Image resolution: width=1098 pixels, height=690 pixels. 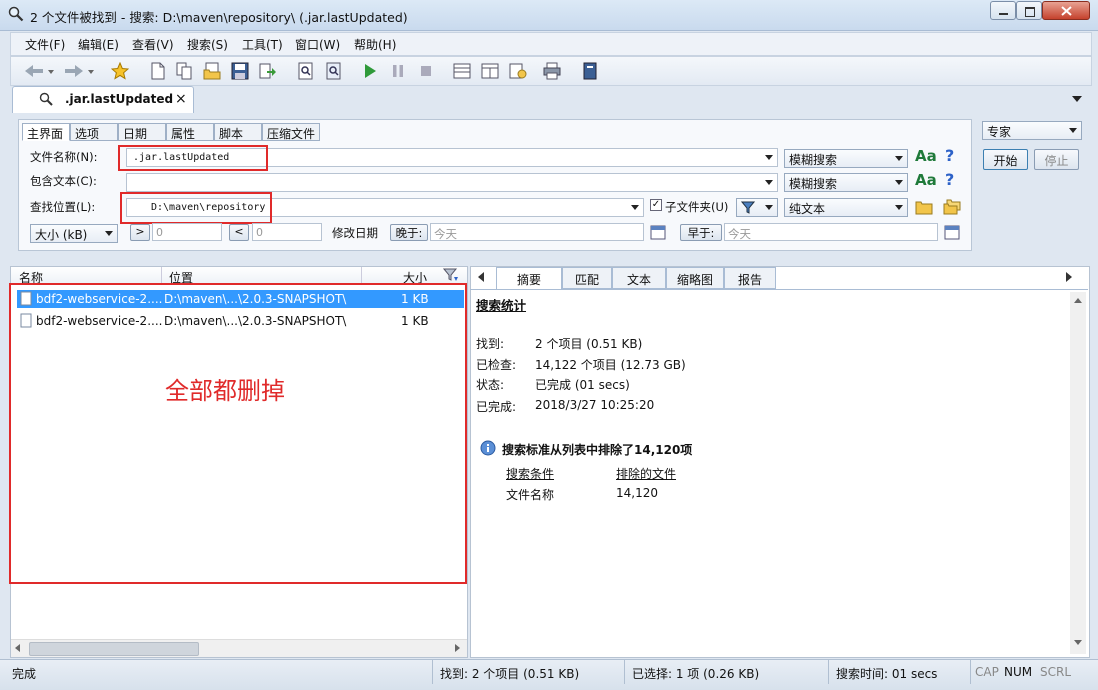 I want to click on modified-date-label: 修改日期, so click(x=355, y=233).